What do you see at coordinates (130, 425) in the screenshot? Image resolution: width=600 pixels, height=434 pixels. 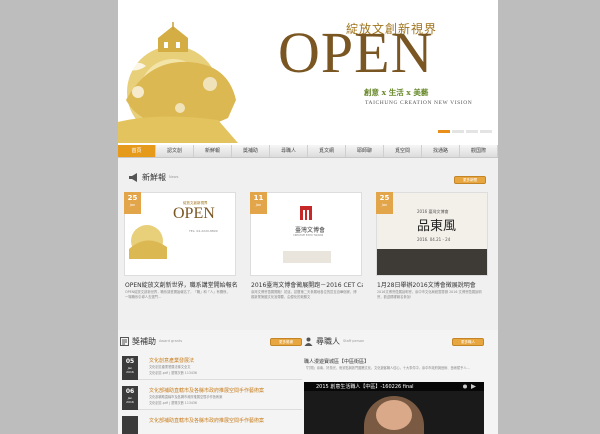 I see `grant-date` at bounding box center [130, 425].